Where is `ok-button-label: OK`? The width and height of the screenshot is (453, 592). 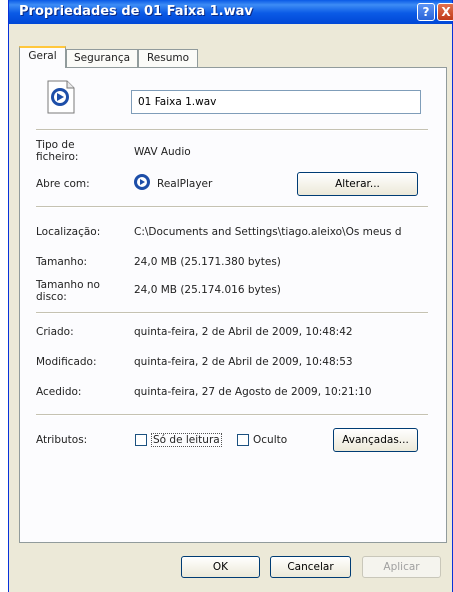 ok-button-label: OK is located at coordinates (220, 567).